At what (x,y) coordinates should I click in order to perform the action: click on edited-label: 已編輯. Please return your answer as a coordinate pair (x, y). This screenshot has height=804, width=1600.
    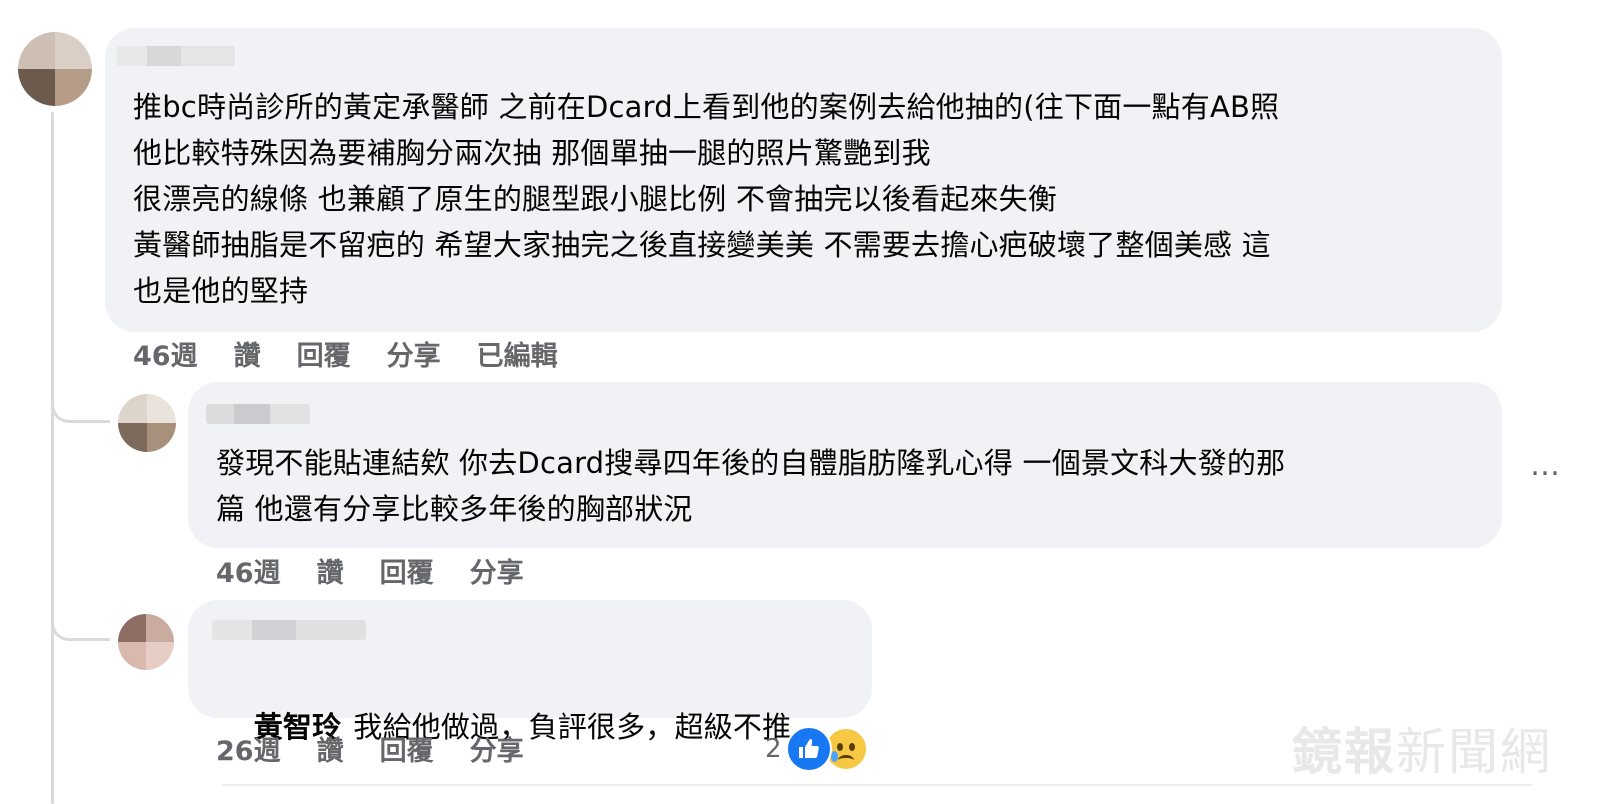
    Looking at the image, I should click on (517, 356).